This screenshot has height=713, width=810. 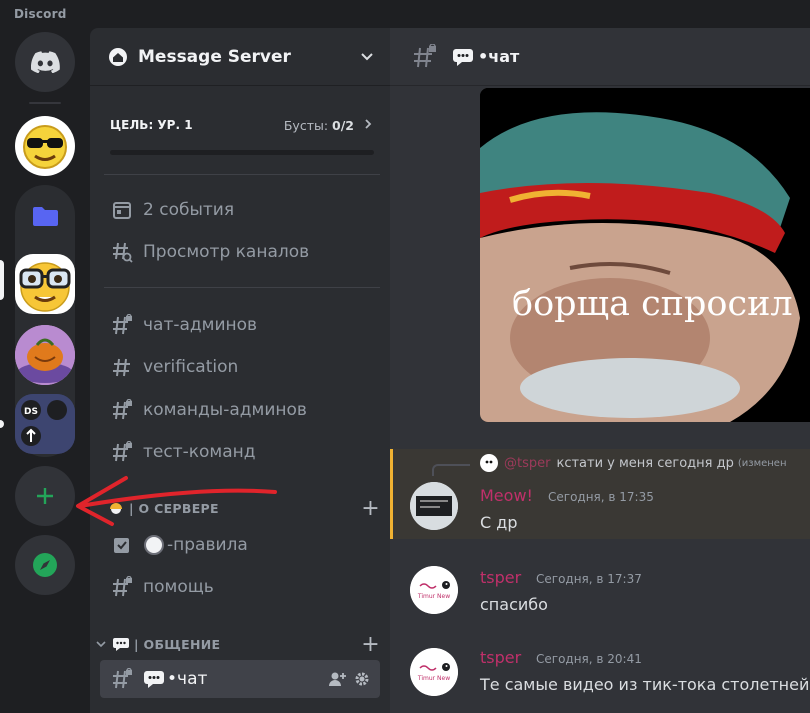 What do you see at coordinates (601, 497) in the screenshot?
I see `message-timestamp: Сегодня, в 17:35` at bounding box center [601, 497].